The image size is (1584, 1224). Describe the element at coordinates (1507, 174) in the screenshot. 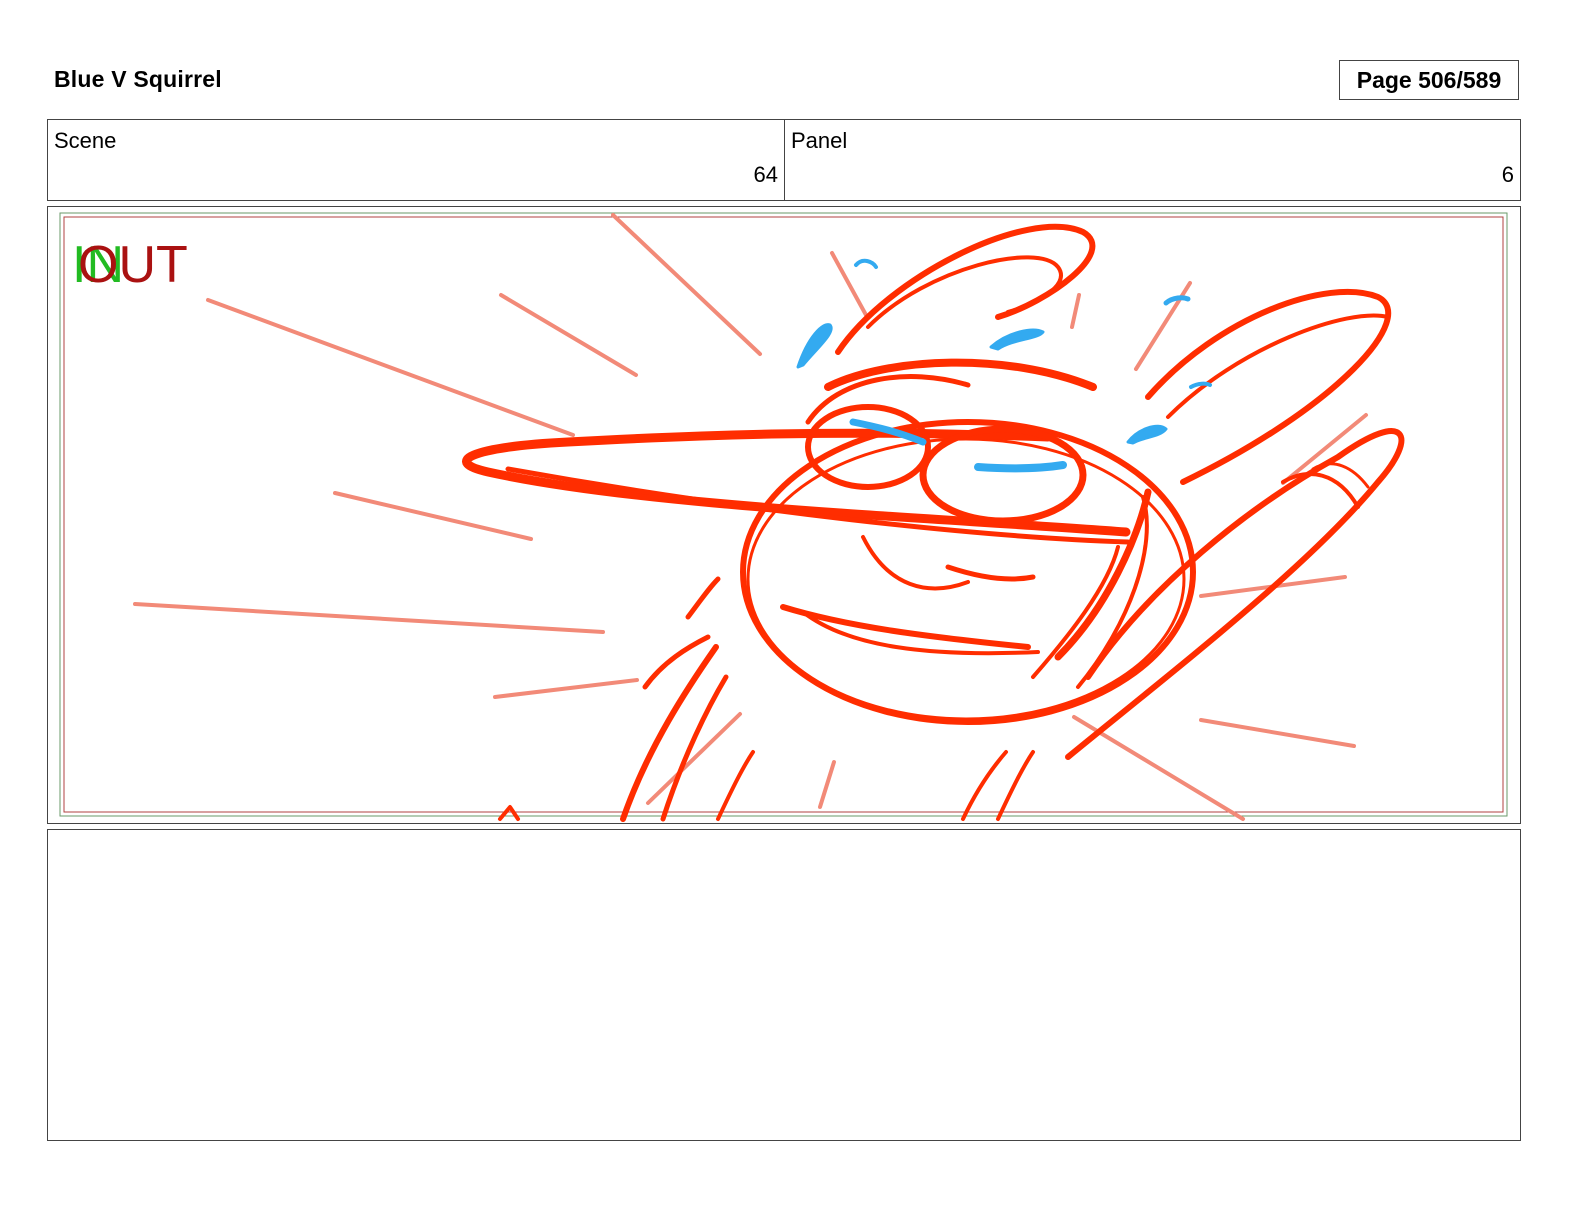

I see `panel-number: 6` at that location.